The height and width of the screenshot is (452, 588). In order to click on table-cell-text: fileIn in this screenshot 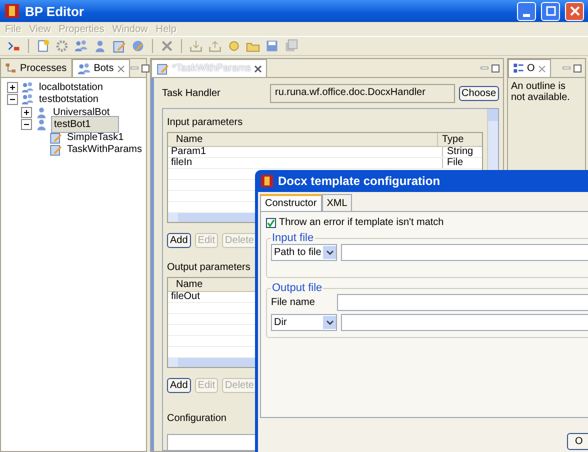, I will do `click(182, 163)`.